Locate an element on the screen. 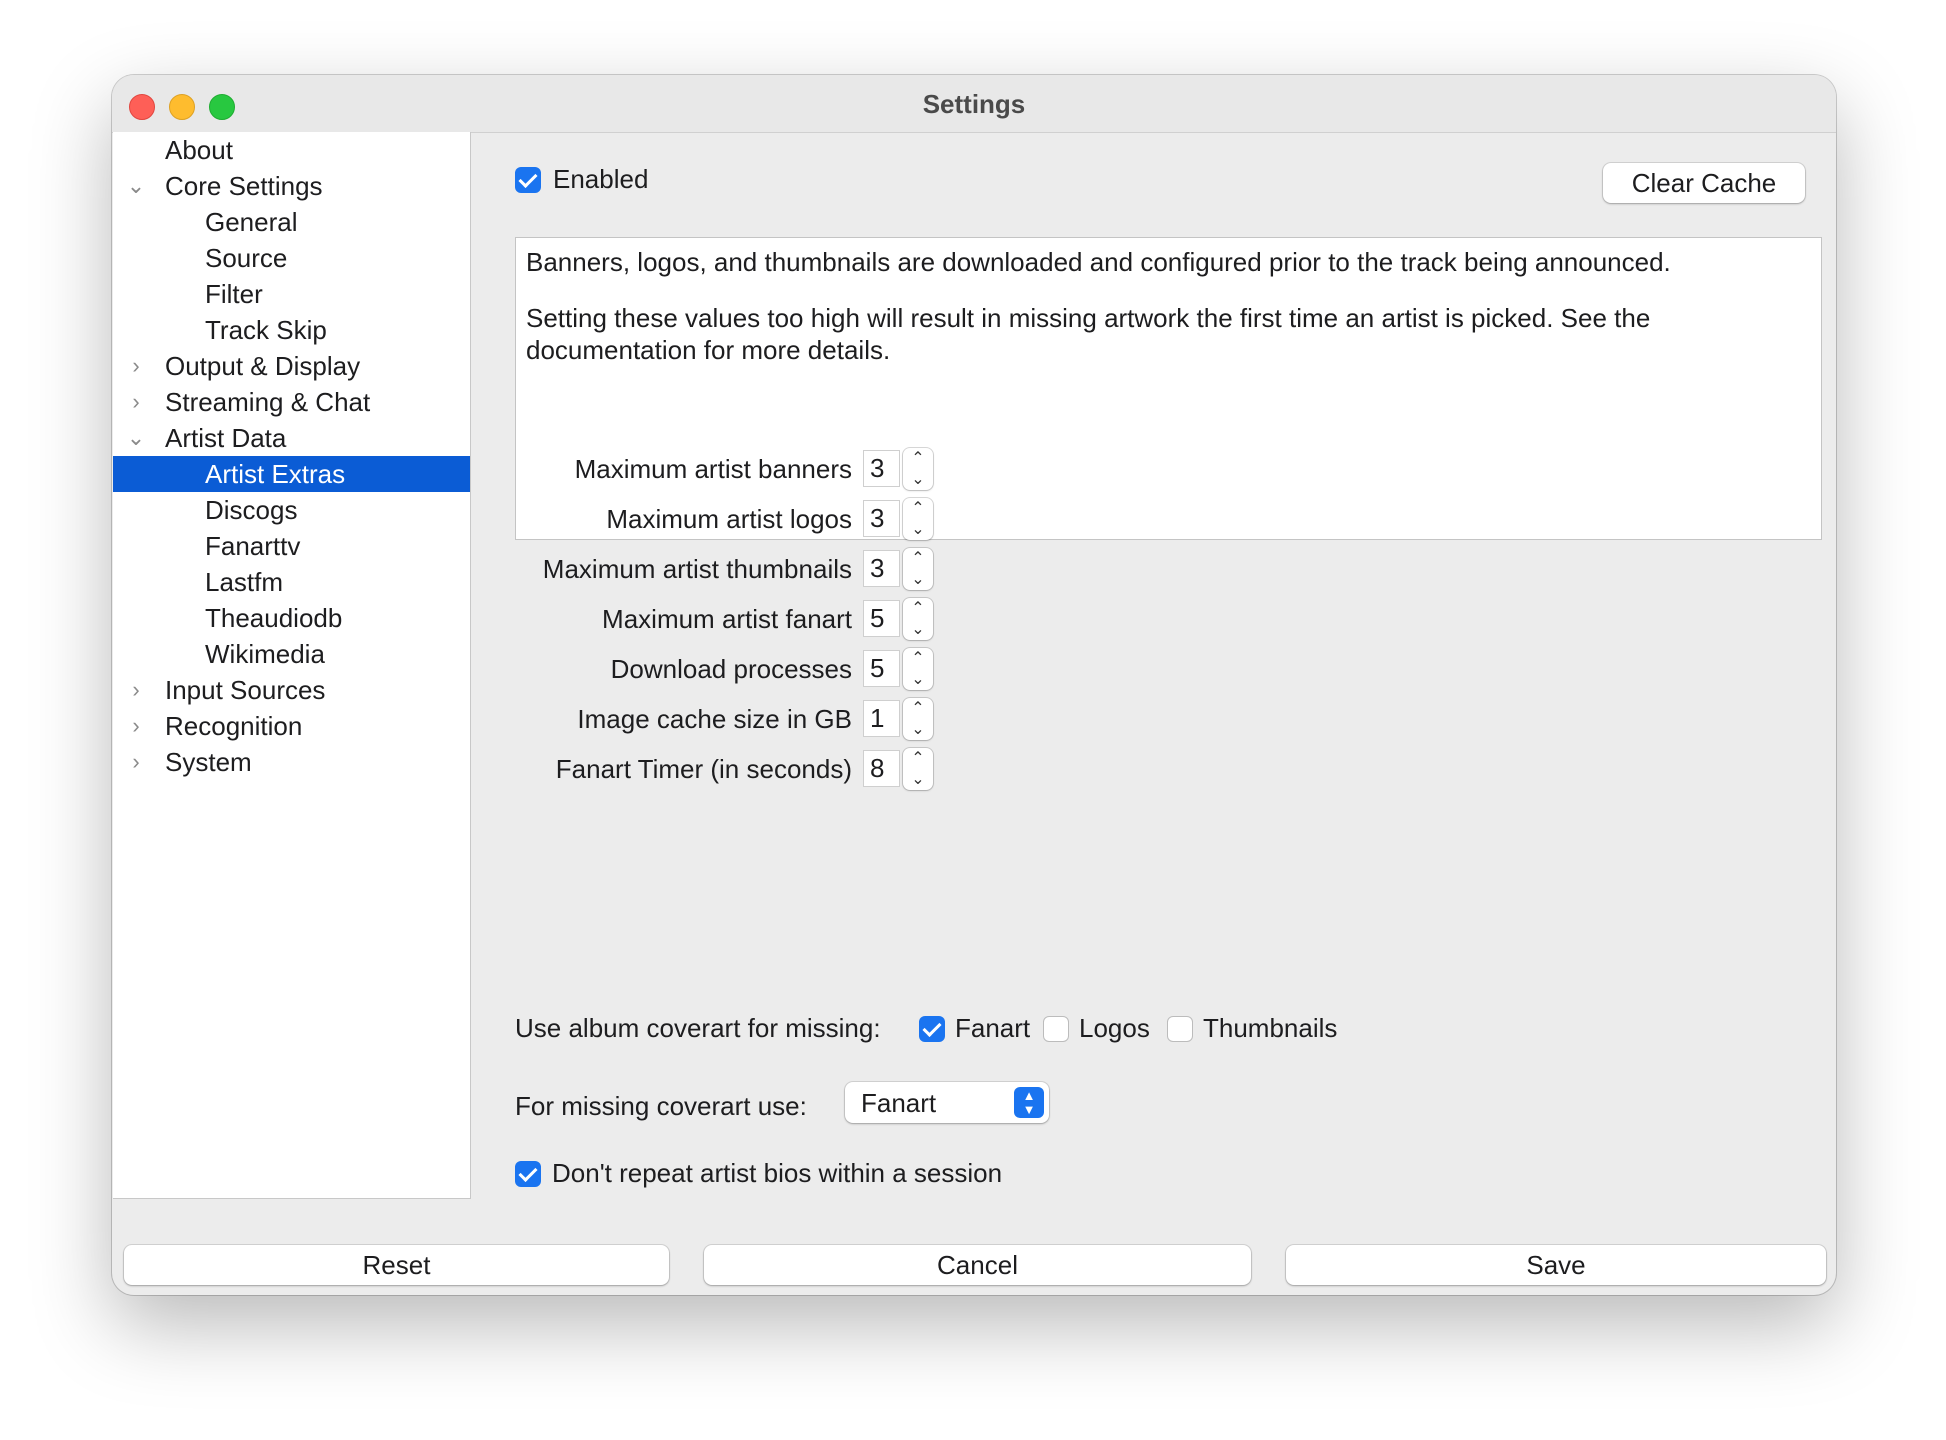 This screenshot has height=1440, width=1946. sidebar-item-artist-data: ⌄ Artist Data is located at coordinates (291, 438).